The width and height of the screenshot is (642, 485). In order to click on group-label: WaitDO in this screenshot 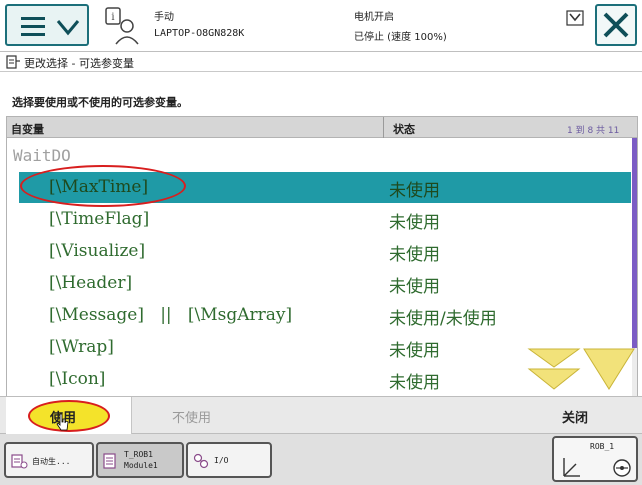, I will do `click(42, 155)`.